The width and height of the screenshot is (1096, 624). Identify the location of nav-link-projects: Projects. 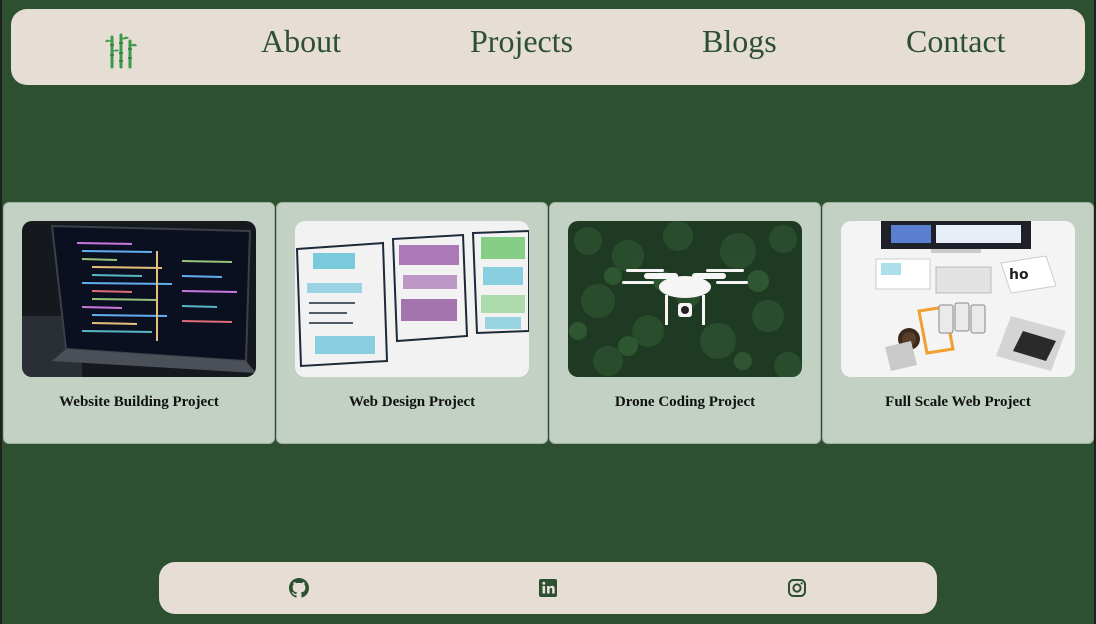
(521, 41).